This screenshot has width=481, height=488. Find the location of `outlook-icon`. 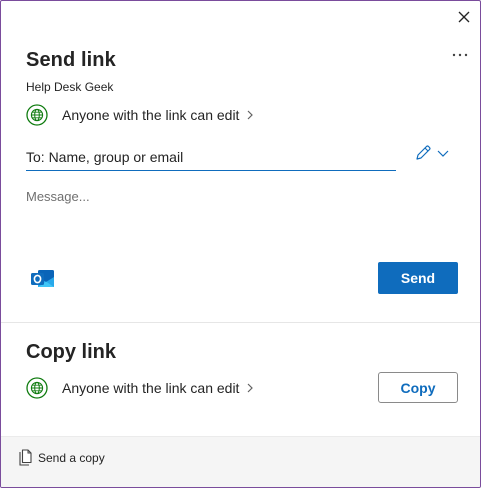

outlook-icon is located at coordinates (42, 278).